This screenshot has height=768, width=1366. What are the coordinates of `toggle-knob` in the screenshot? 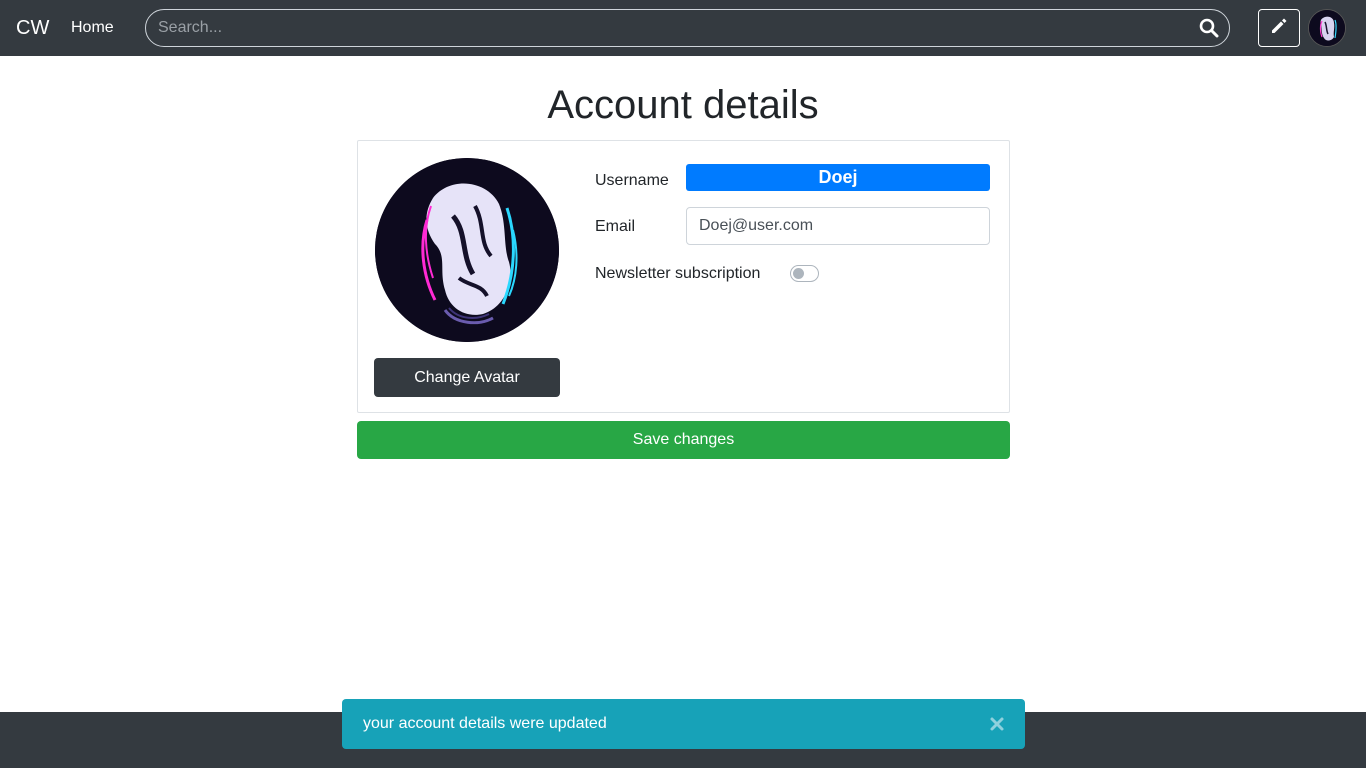 It's located at (798, 273).